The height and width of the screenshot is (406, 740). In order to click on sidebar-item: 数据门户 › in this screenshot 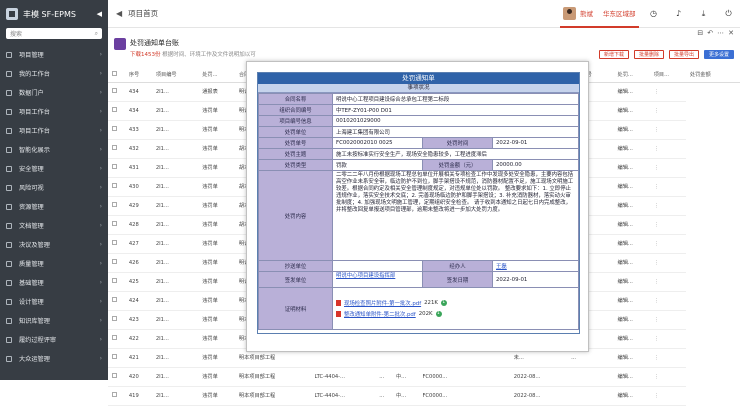, I will do `click(54, 92)`.